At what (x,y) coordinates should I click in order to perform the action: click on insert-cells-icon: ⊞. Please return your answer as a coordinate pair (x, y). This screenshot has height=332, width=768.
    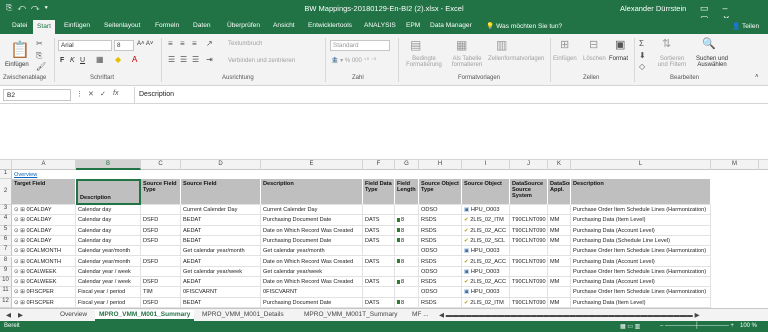
    Looking at the image, I should click on (564, 44).